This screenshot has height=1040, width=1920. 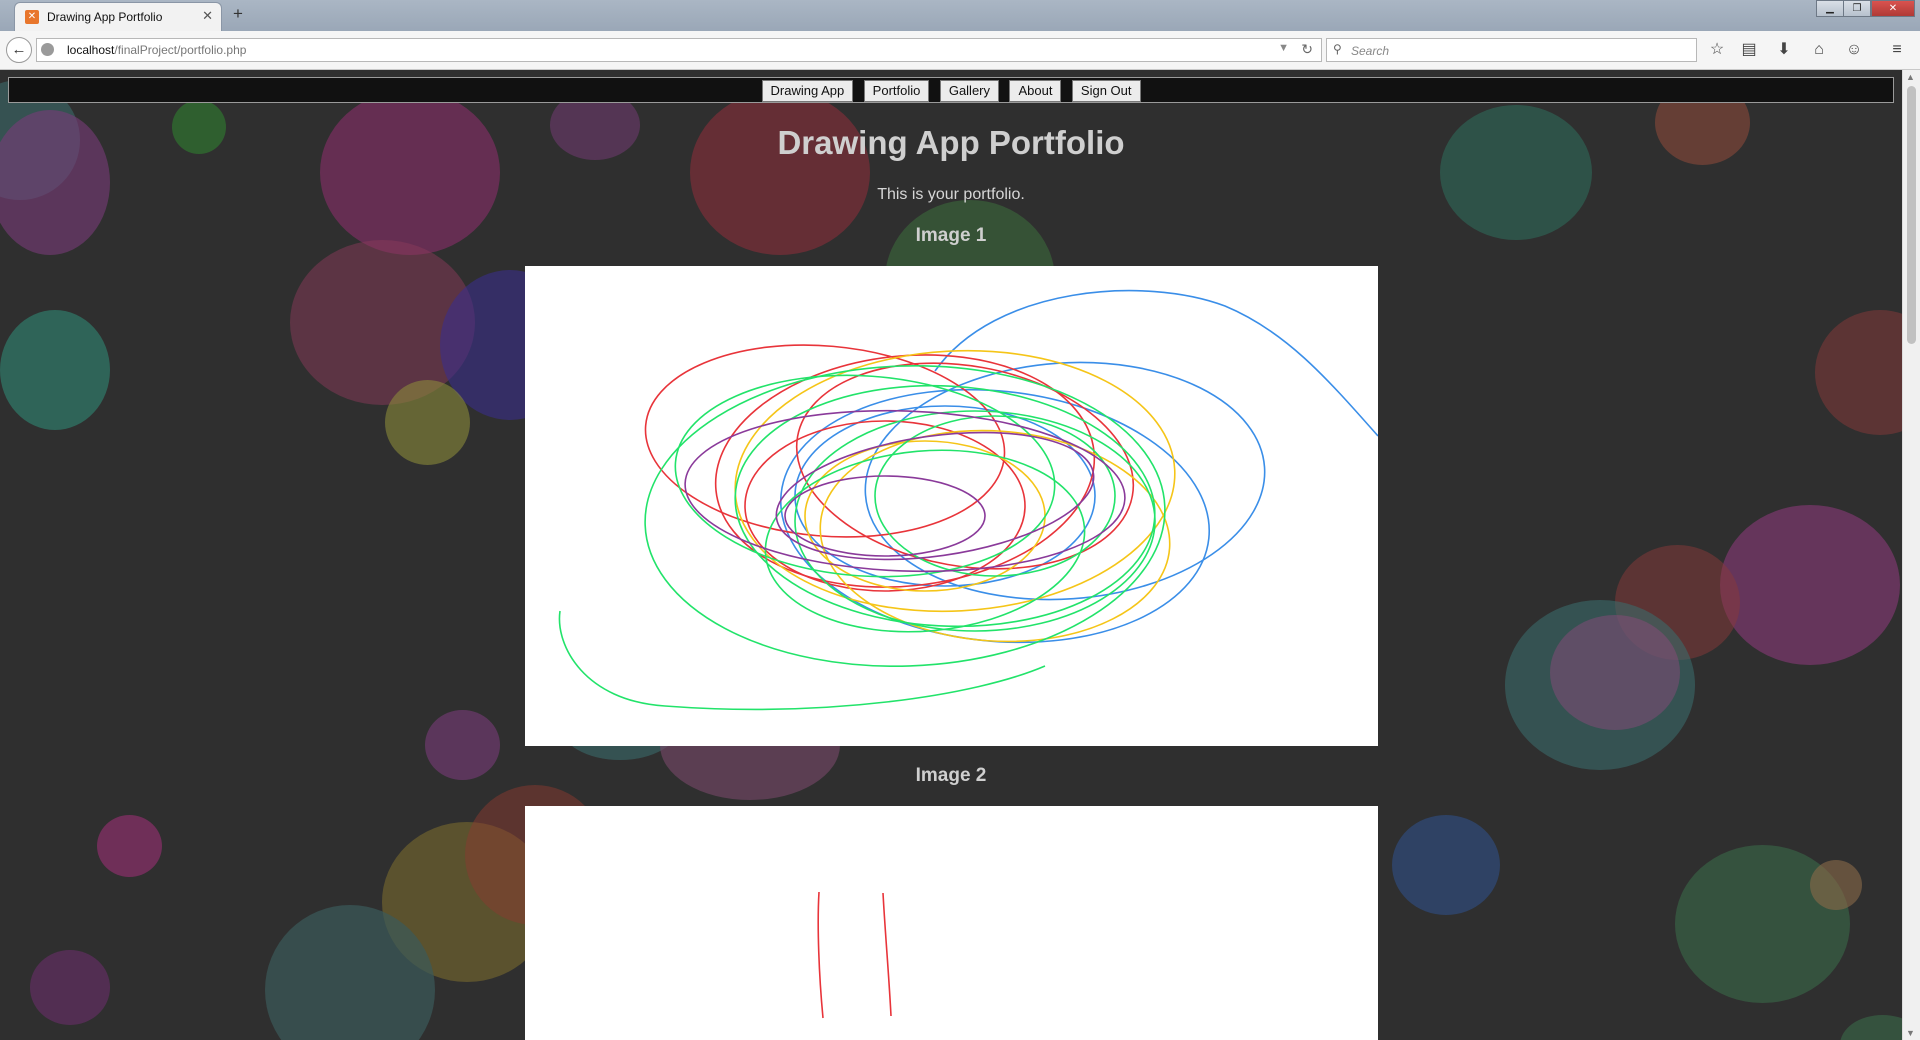 I want to click on image-2-drawing, so click(x=951, y=923).